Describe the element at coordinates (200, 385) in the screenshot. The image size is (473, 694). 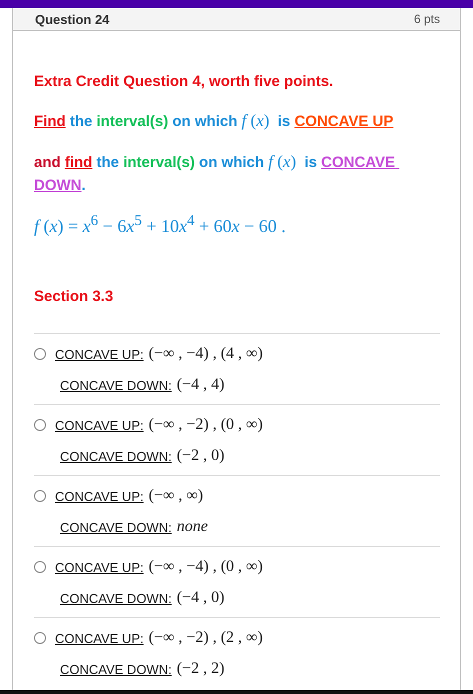
I see `interval-value: (−4 , 4)` at that location.